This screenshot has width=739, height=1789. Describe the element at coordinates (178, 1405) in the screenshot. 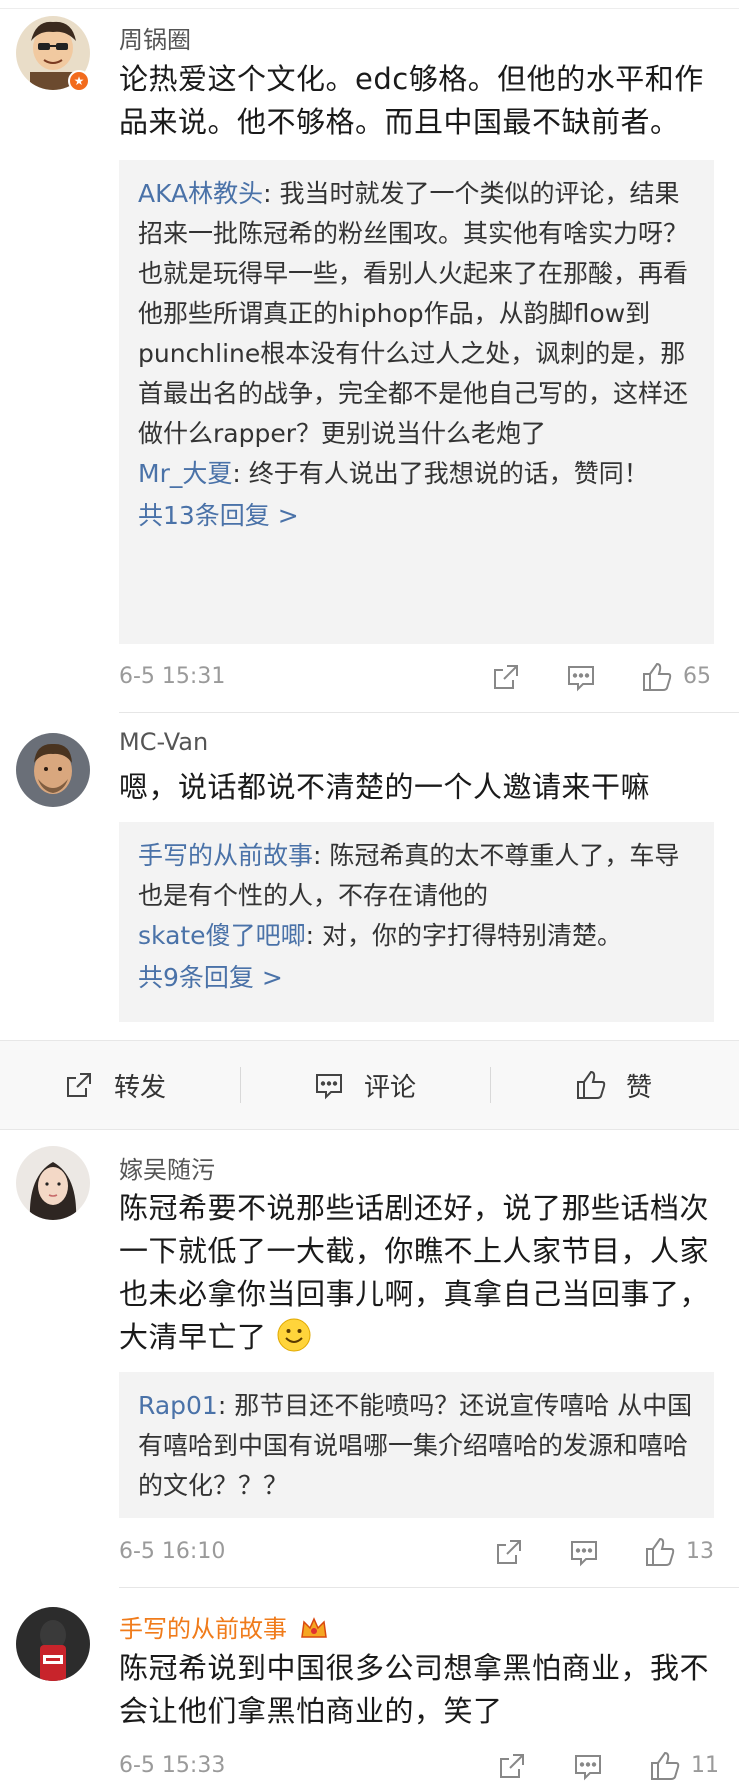

I see `reply-username: Rap01` at that location.